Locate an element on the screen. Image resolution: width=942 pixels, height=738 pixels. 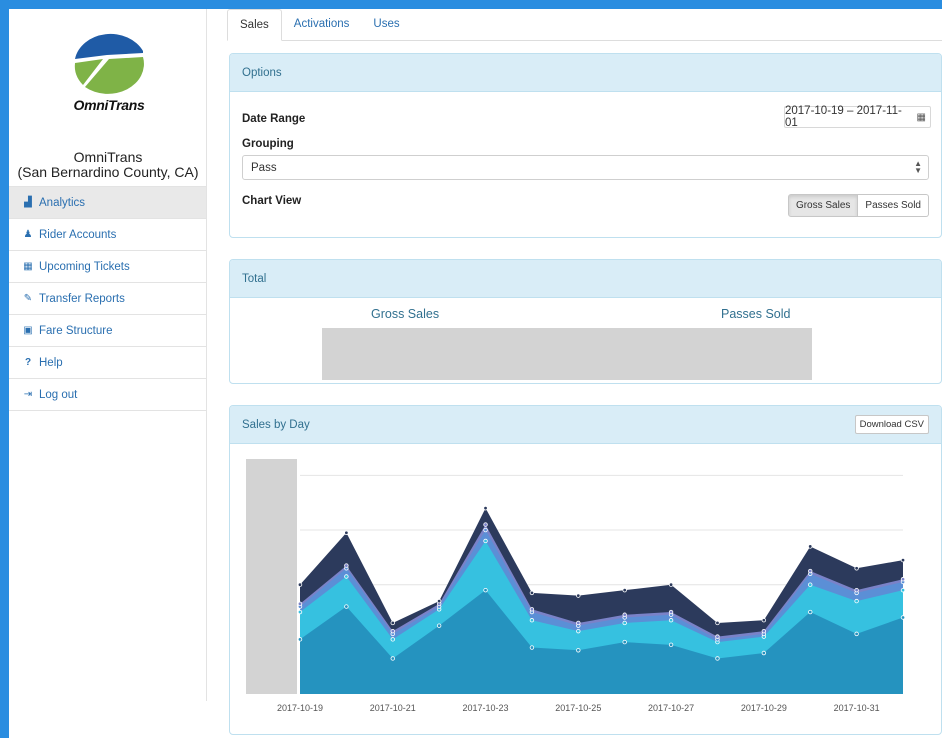
x-tick-label: 2017-10-25 is located at coordinates (578, 708).